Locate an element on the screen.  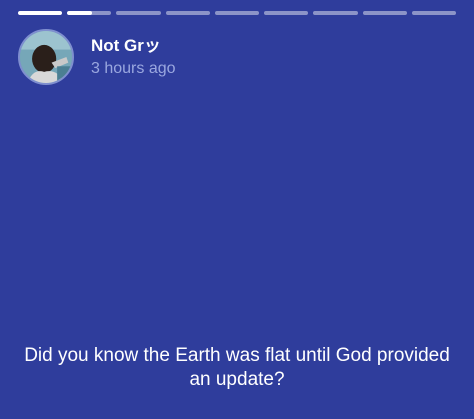
avatar-photo is located at coordinates (46, 57).